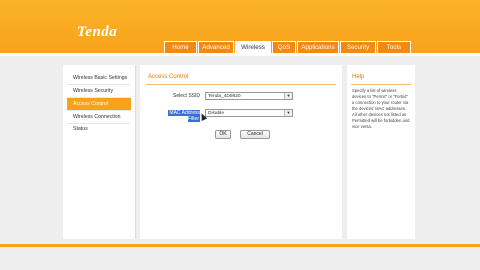 This screenshot has height=270, width=480. What do you see at coordinates (240, 245) in the screenshot?
I see `footer-bar` at bounding box center [240, 245].